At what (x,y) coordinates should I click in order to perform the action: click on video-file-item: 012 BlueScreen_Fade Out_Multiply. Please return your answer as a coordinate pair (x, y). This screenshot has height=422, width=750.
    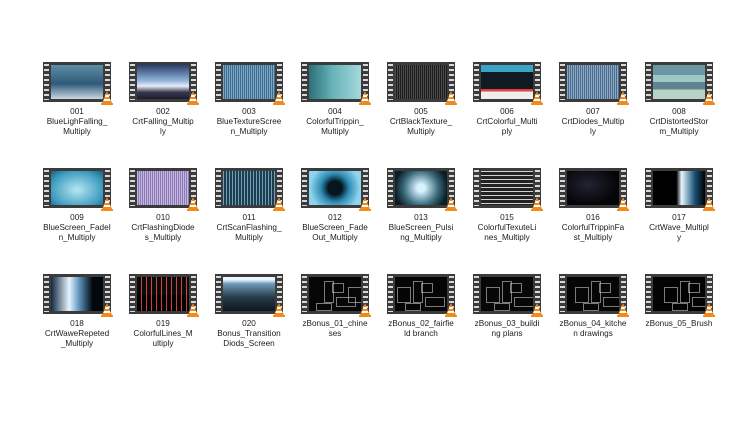
    Looking at the image, I should click on (335, 221).